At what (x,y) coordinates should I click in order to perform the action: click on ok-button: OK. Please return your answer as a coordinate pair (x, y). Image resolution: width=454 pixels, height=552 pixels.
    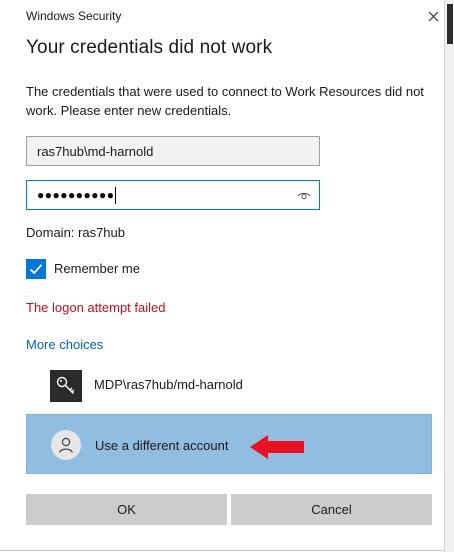
    Looking at the image, I should click on (126, 509).